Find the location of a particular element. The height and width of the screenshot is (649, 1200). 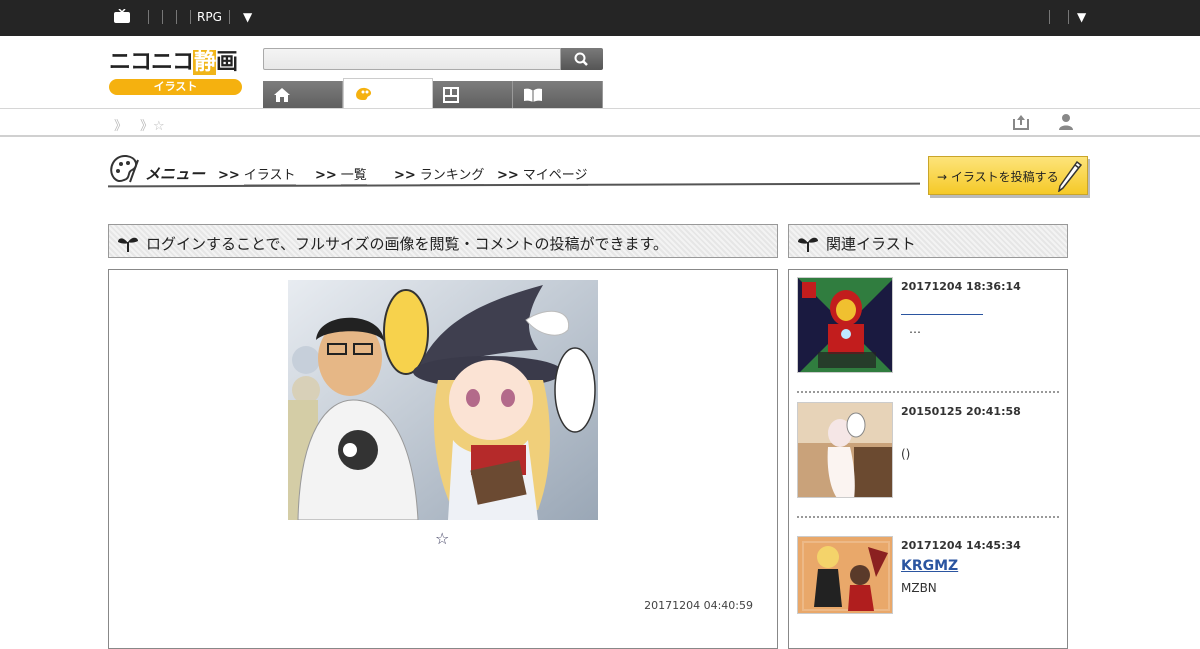

menu-divider is located at coordinates (514, 185).